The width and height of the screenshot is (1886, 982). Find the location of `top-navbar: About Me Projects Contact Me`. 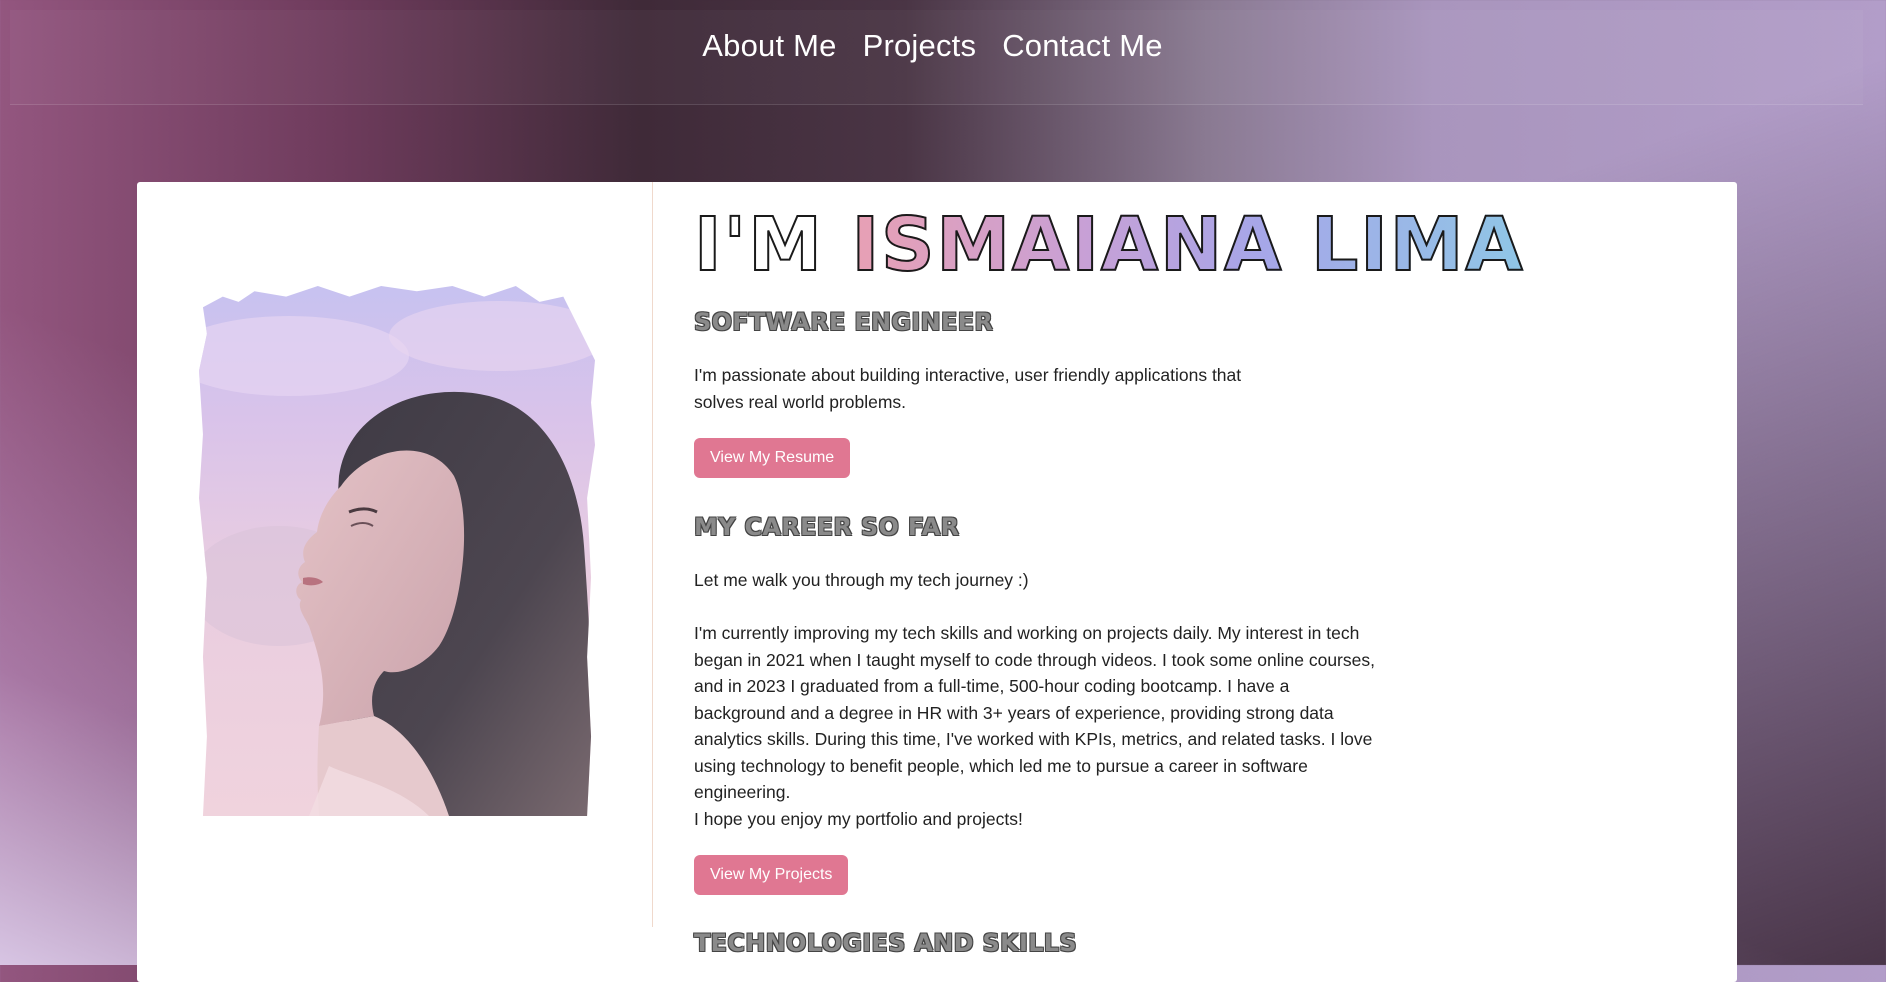

top-navbar: About Me Projects Contact Me is located at coordinates (936, 57).